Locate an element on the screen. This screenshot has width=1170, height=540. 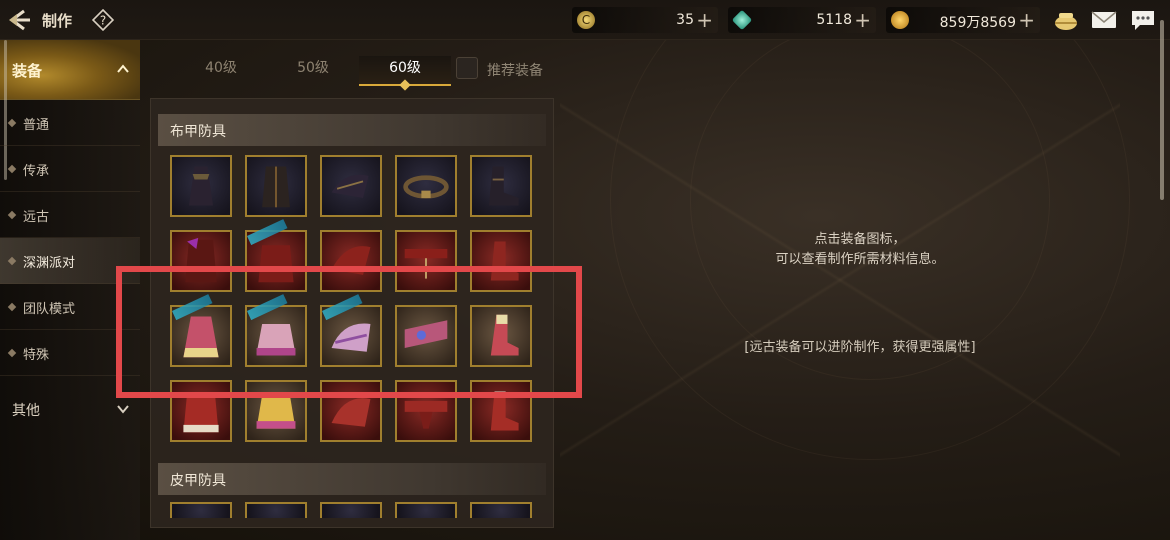
sidebar-item-normal: 普通 is located at coordinates (70, 123).